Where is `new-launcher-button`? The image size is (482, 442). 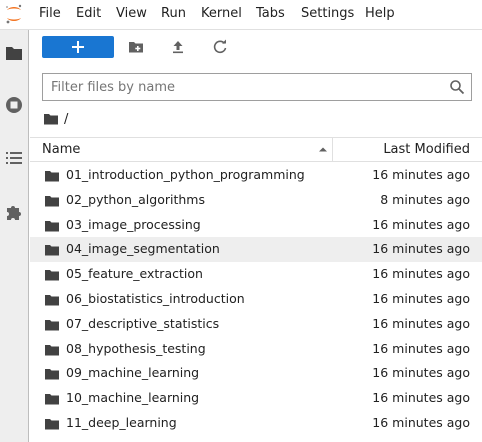
new-launcher-button is located at coordinates (78, 47).